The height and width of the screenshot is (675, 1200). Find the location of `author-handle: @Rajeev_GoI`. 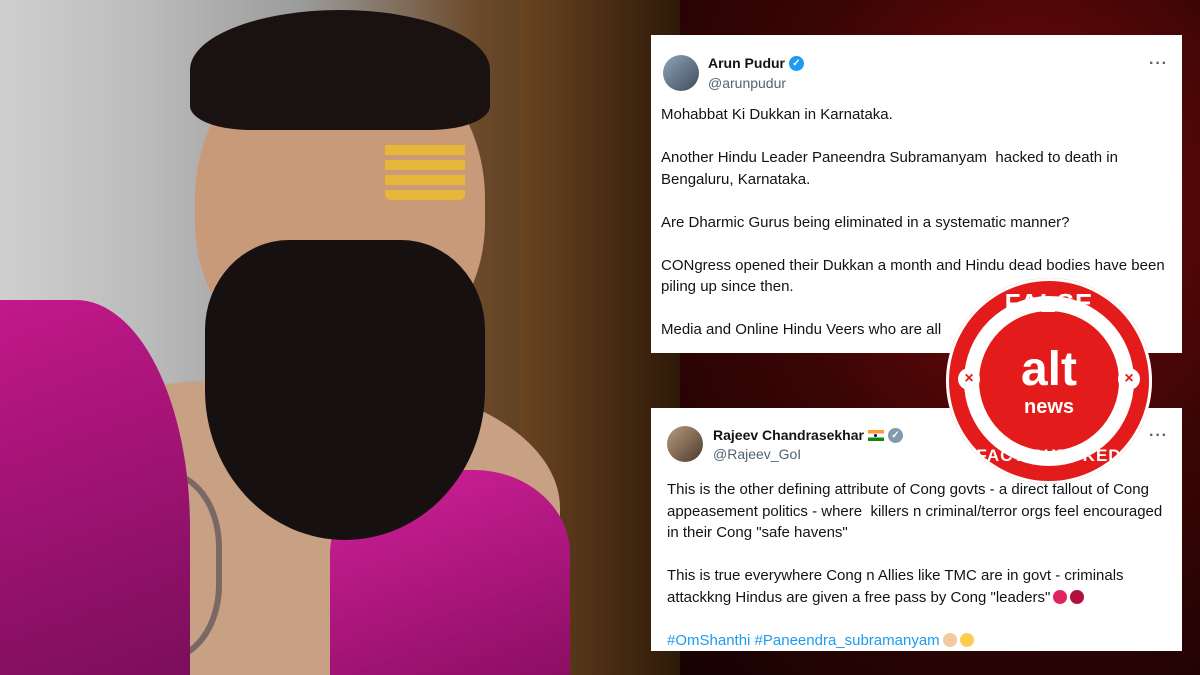

author-handle: @Rajeev_GoI is located at coordinates (757, 454).